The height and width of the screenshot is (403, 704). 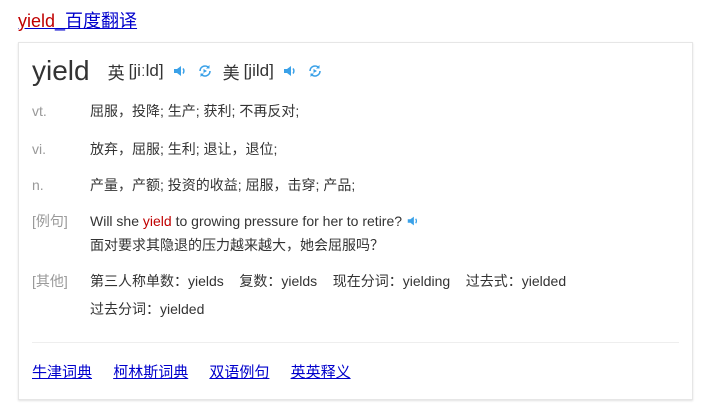 What do you see at coordinates (39, 149) in the screenshot?
I see `sense-pos: vi.` at bounding box center [39, 149].